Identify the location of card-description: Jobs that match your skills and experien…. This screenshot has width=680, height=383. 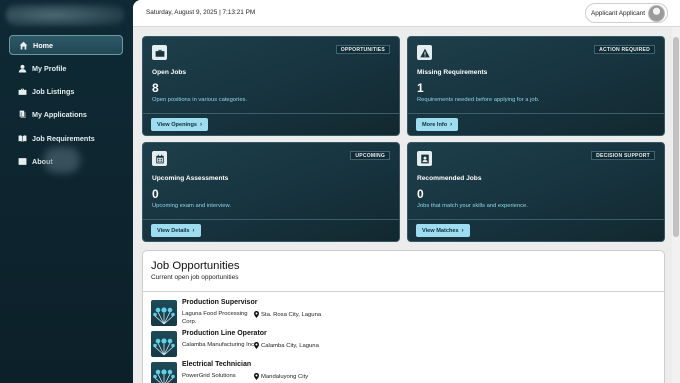
(472, 206).